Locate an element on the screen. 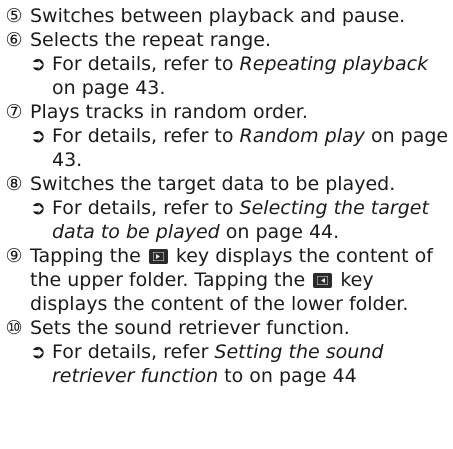  list-item: ⑤ Switches between playback and pause. is located at coordinates (226, 16).